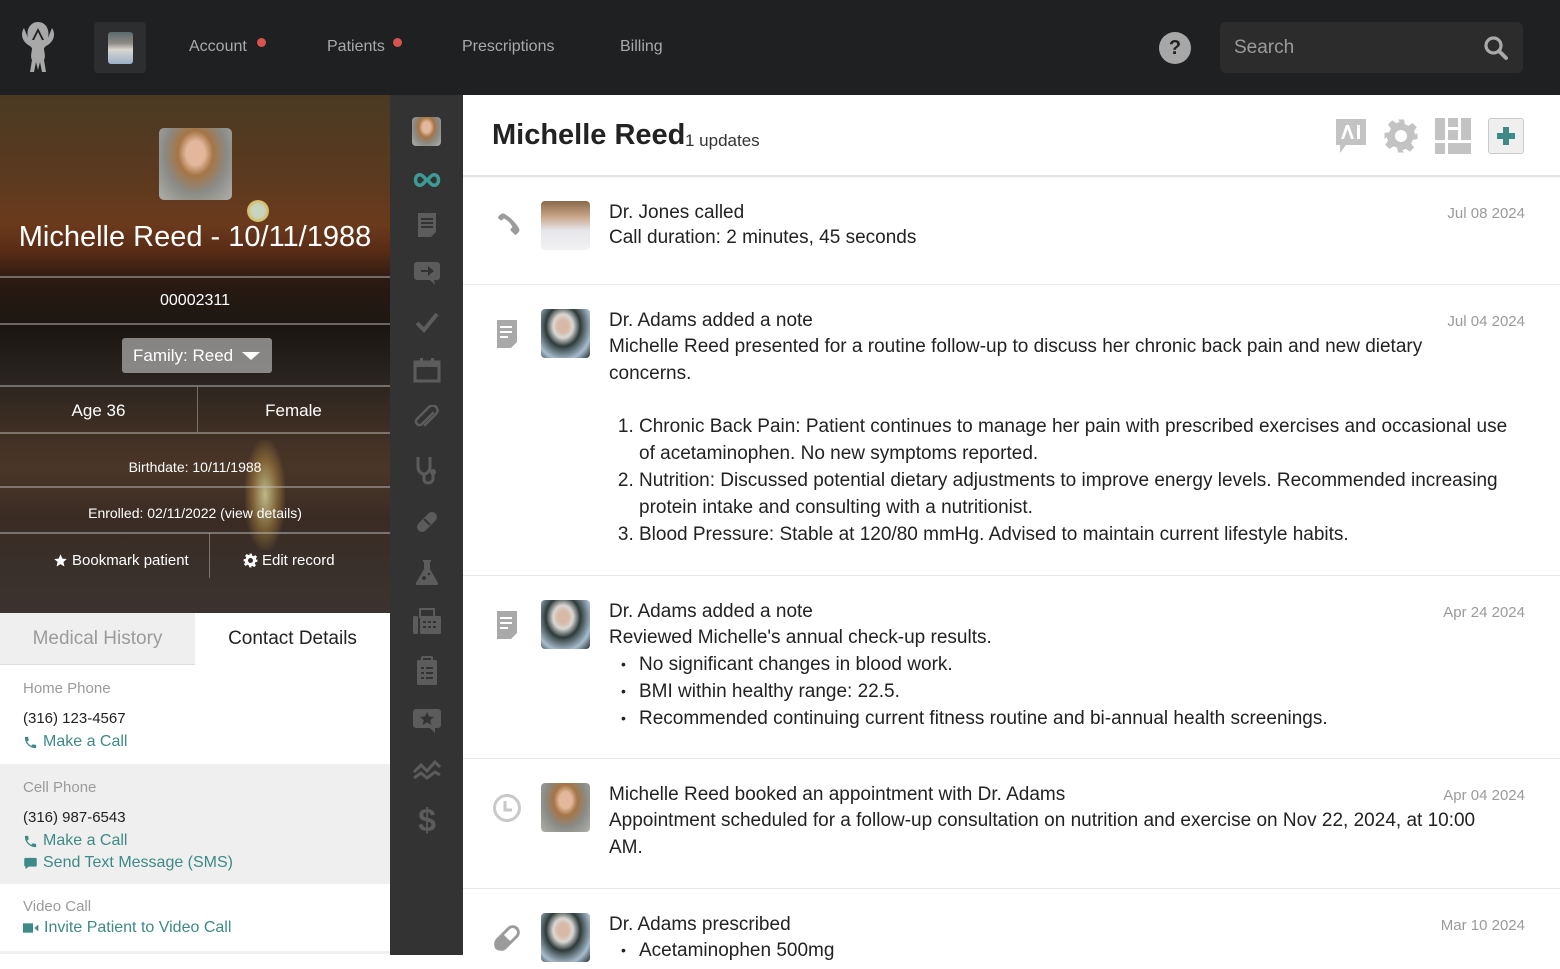  Describe the element at coordinates (427, 621) in the screenshot. I see `sidebar-item-fax` at that location.